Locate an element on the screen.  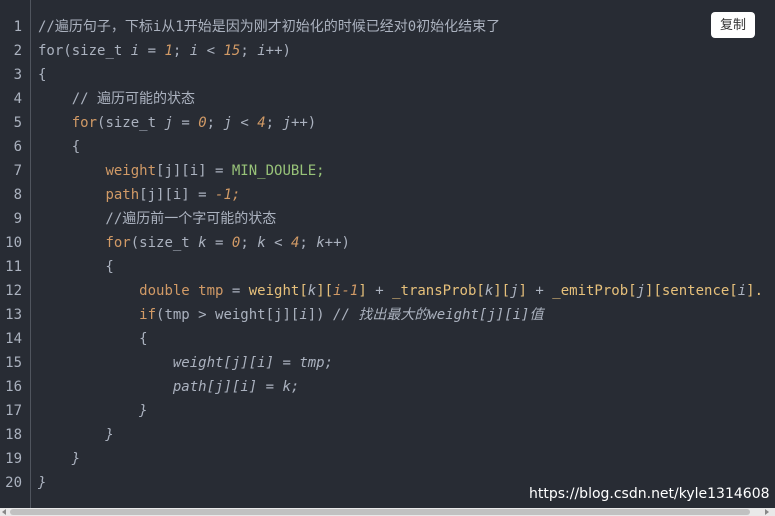
line-number-gutter: 1 2 3 4 5 6 7 8 9 10 11 12 13 14 15 16 17 18 19 20 is located at coordinates (15, 254).